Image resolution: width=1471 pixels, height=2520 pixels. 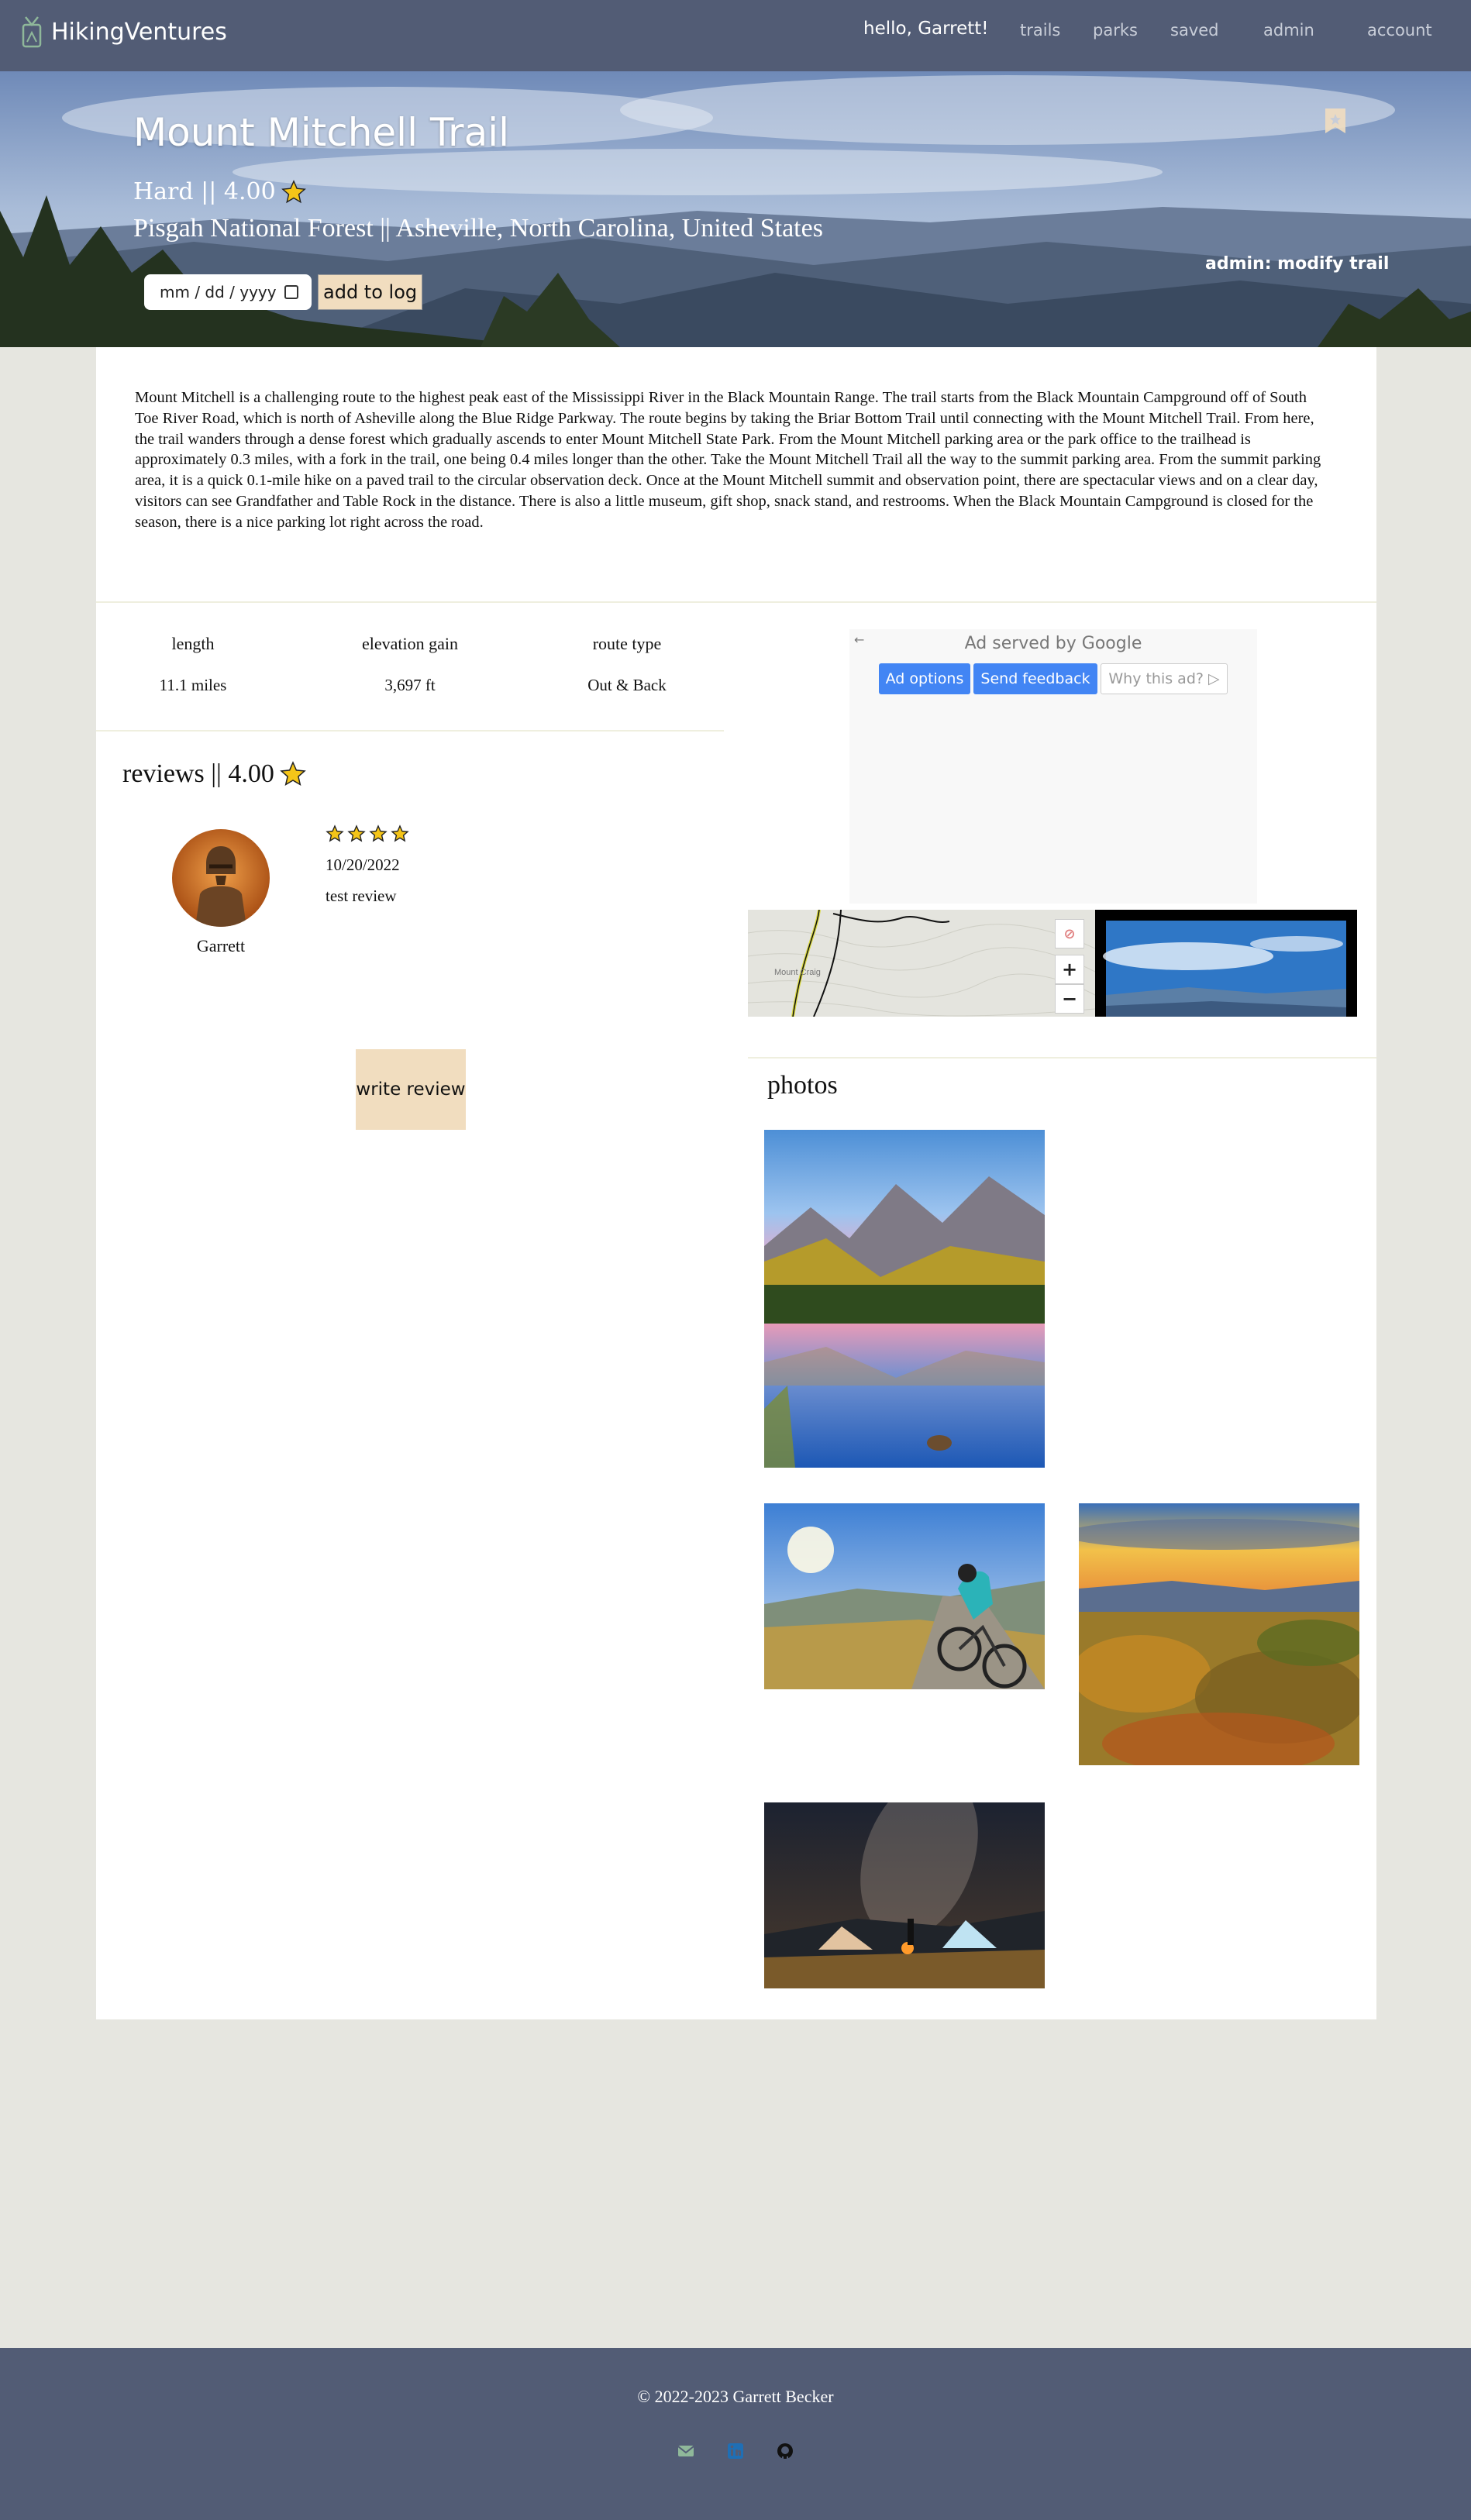 I want to click on night-camp-image, so click(x=904, y=1895).